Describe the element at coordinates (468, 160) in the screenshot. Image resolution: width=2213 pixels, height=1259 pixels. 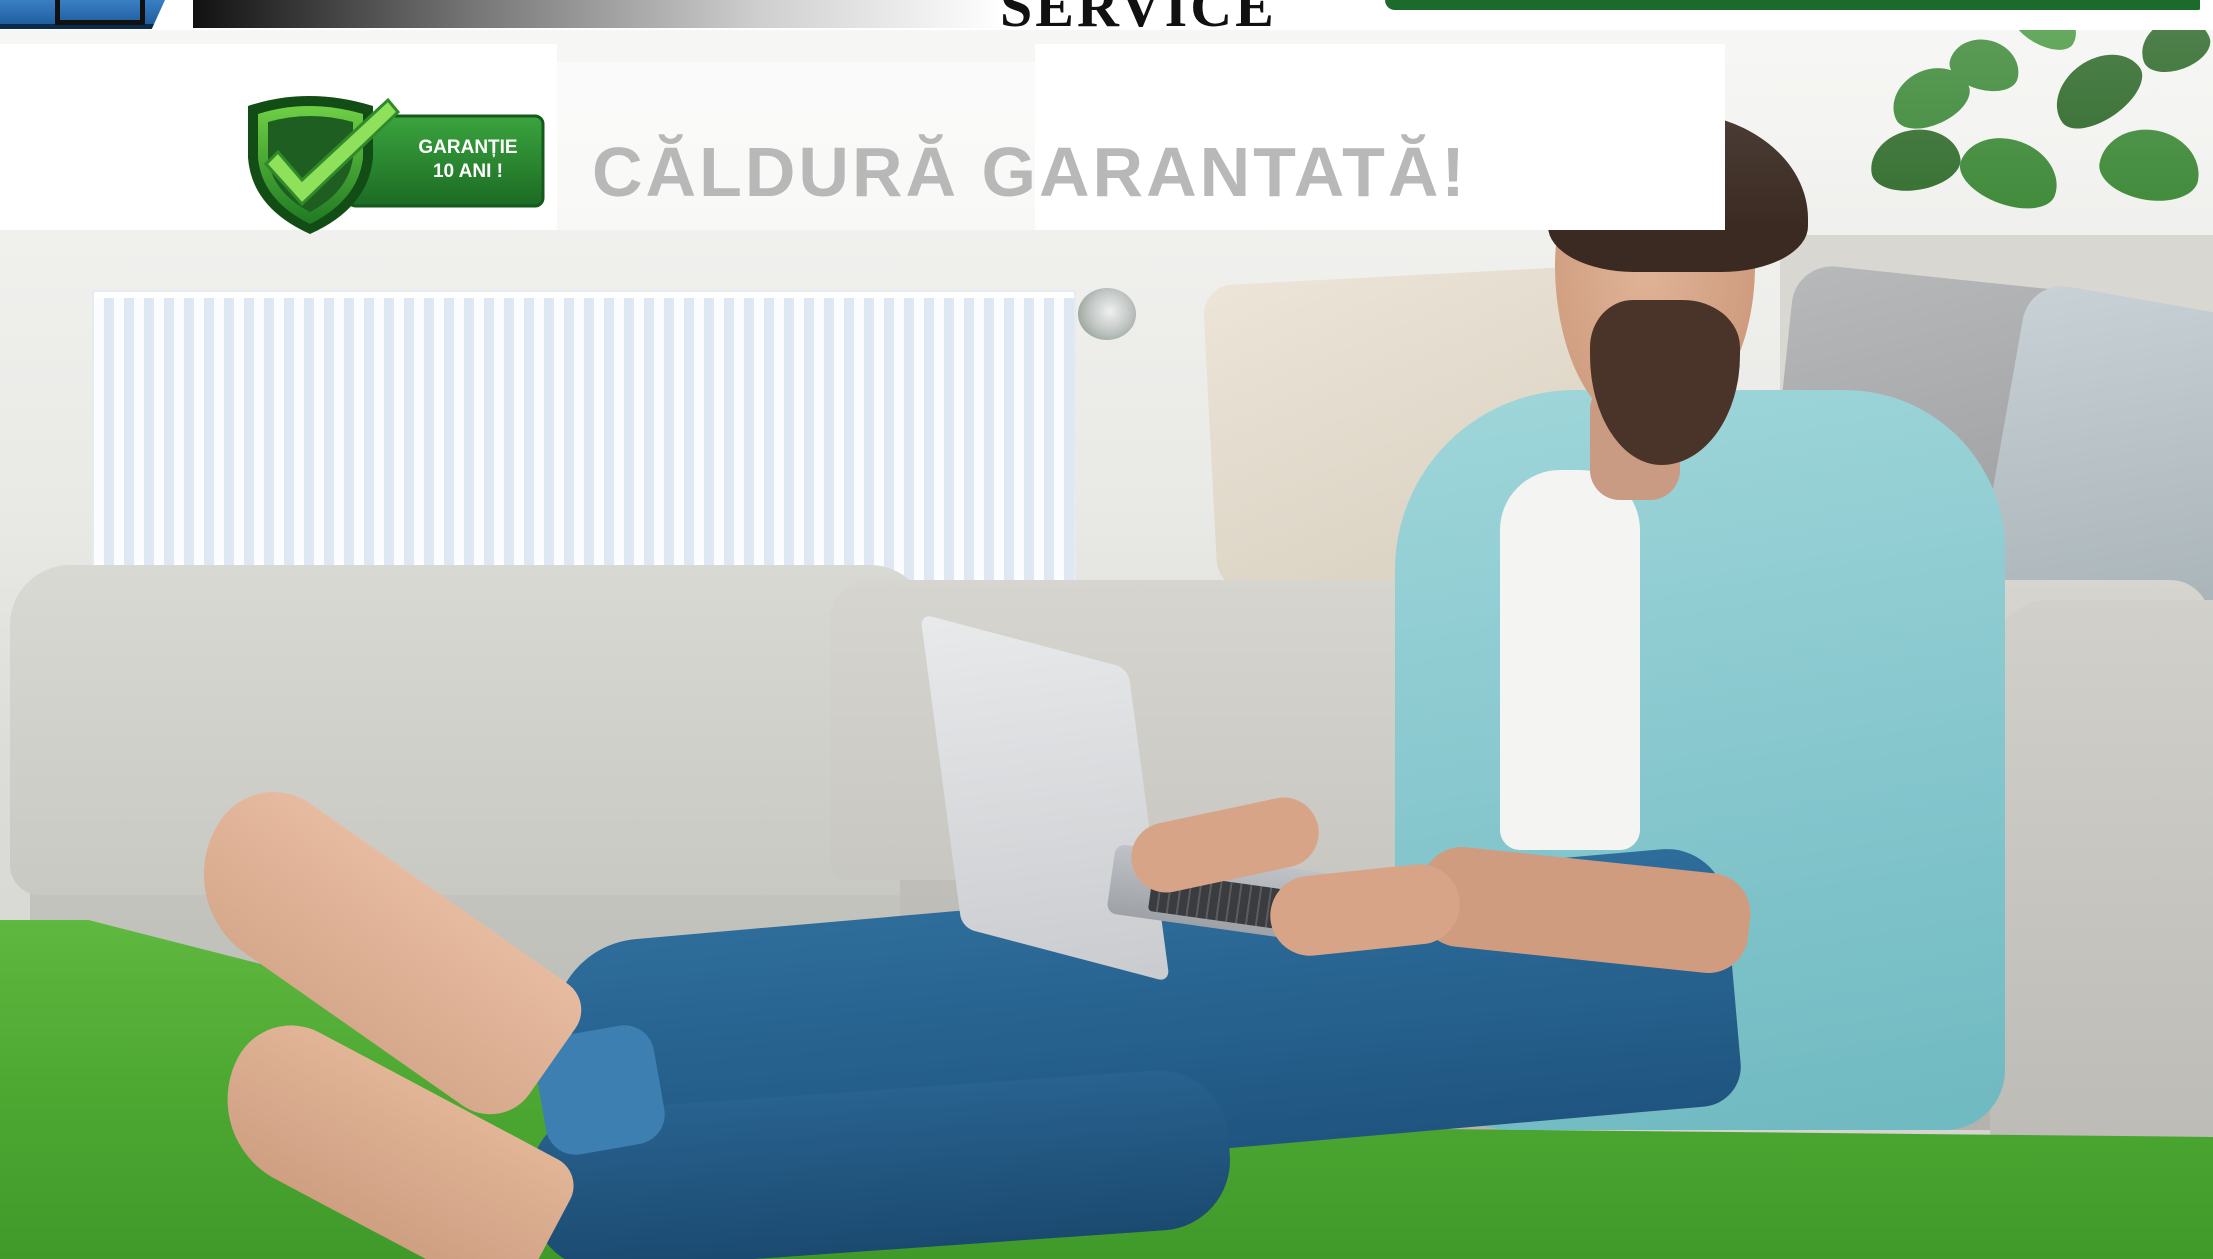
I see `badge-text: GARANȚIE 10 ANI !` at that location.